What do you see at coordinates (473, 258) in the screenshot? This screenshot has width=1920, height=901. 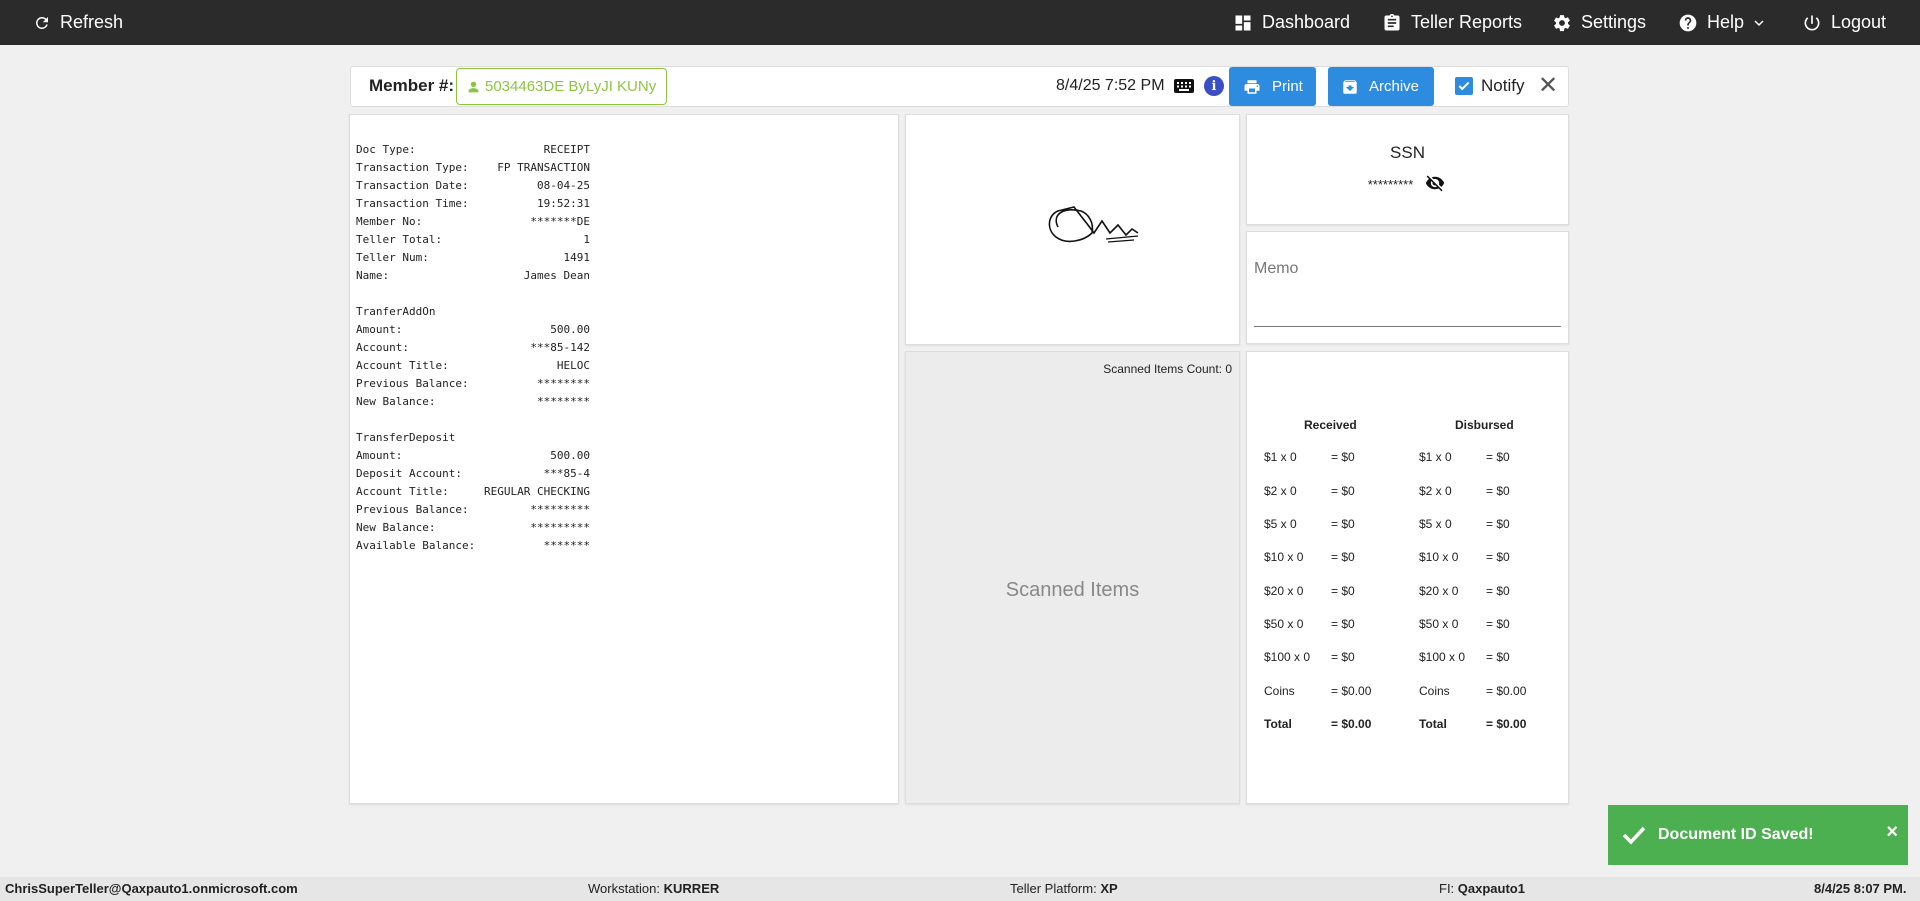 I see `receipt-line: Teller Num: 1491` at bounding box center [473, 258].